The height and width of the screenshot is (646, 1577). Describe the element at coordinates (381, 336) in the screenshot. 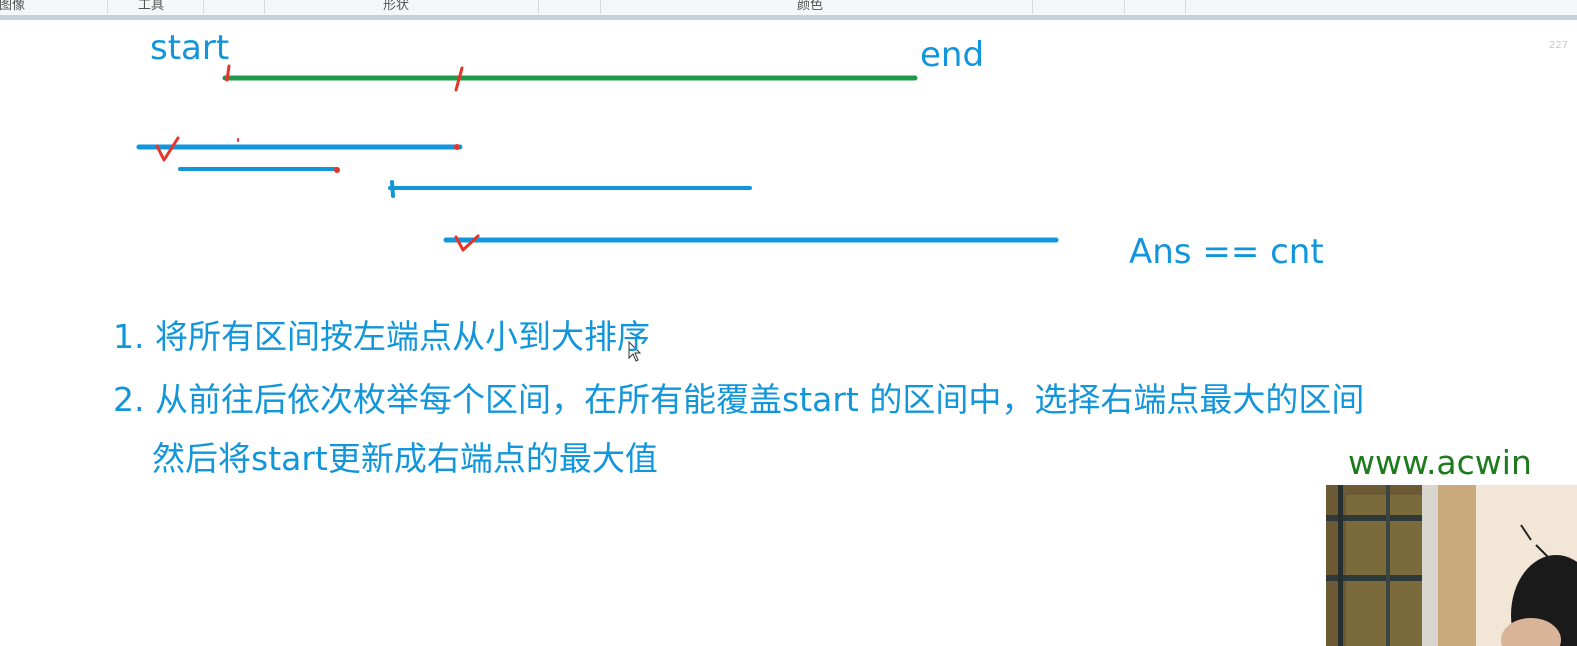

I see `step-1-text: 1. 将所有区间按左端点从小到大排序` at that location.